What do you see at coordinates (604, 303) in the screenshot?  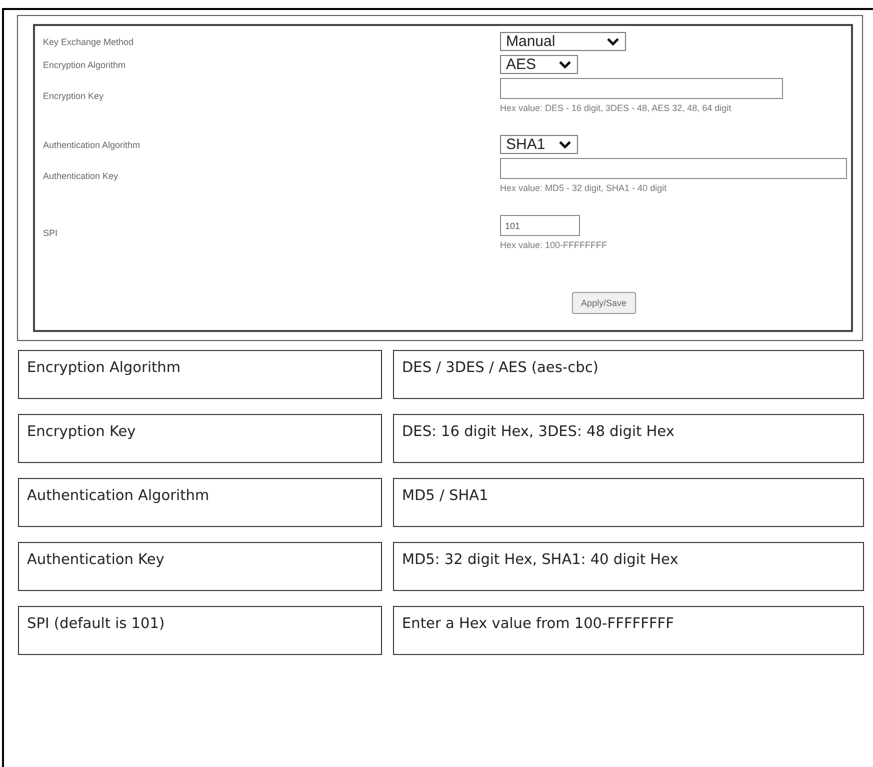 I see `apply-save-button: Apply/Save` at bounding box center [604, 303].